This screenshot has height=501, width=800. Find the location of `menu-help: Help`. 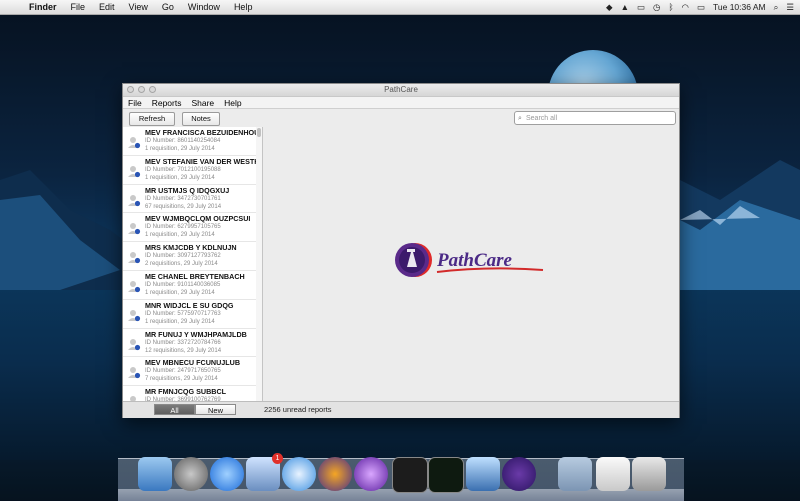

menu-help: Help is located at coordinates (243, 7).